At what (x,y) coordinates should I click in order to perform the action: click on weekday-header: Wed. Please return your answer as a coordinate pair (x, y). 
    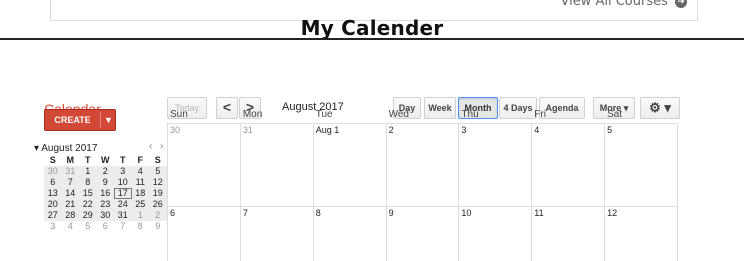
    Looking at the image, I should click on (398, 114).